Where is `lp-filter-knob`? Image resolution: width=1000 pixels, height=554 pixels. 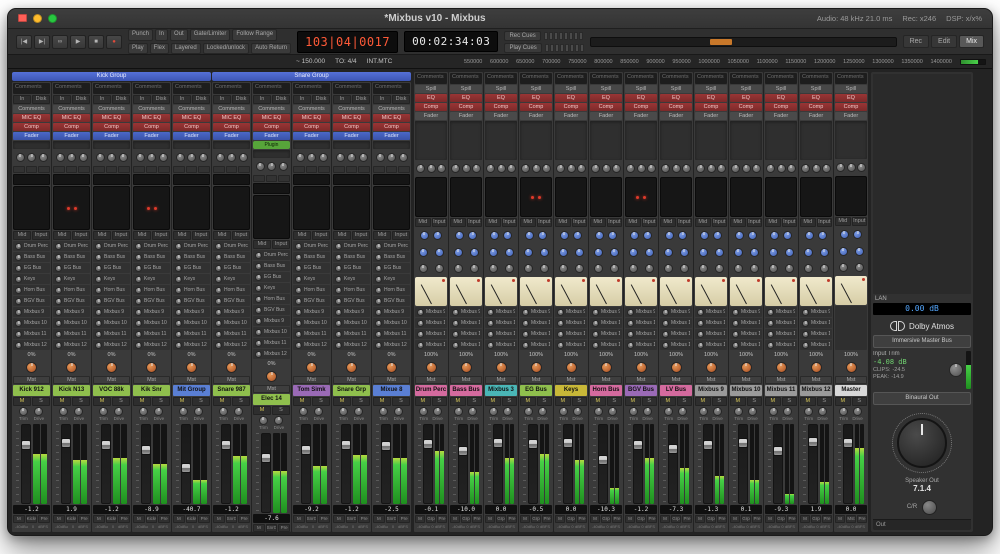 lp-filter-knob is located at coordinates (718, 235).